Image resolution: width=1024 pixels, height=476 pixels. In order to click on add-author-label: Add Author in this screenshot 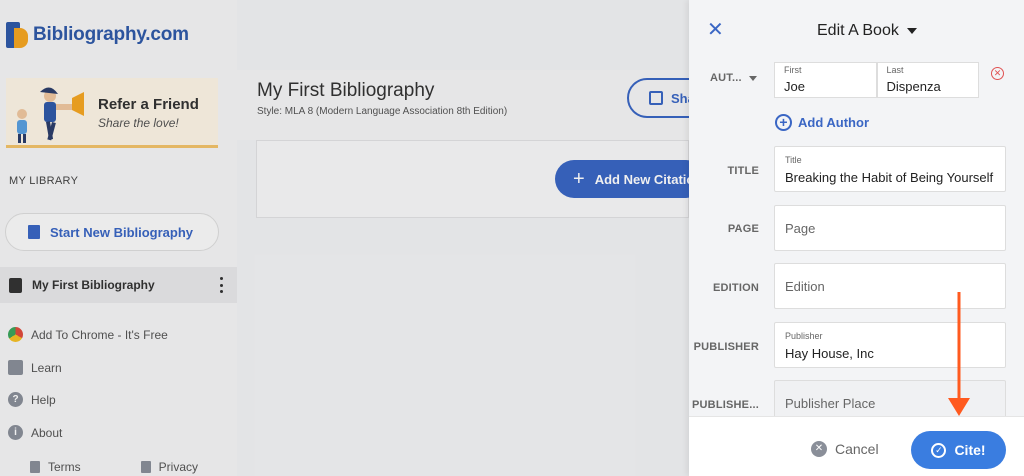, I will do `click(833, 122)`.